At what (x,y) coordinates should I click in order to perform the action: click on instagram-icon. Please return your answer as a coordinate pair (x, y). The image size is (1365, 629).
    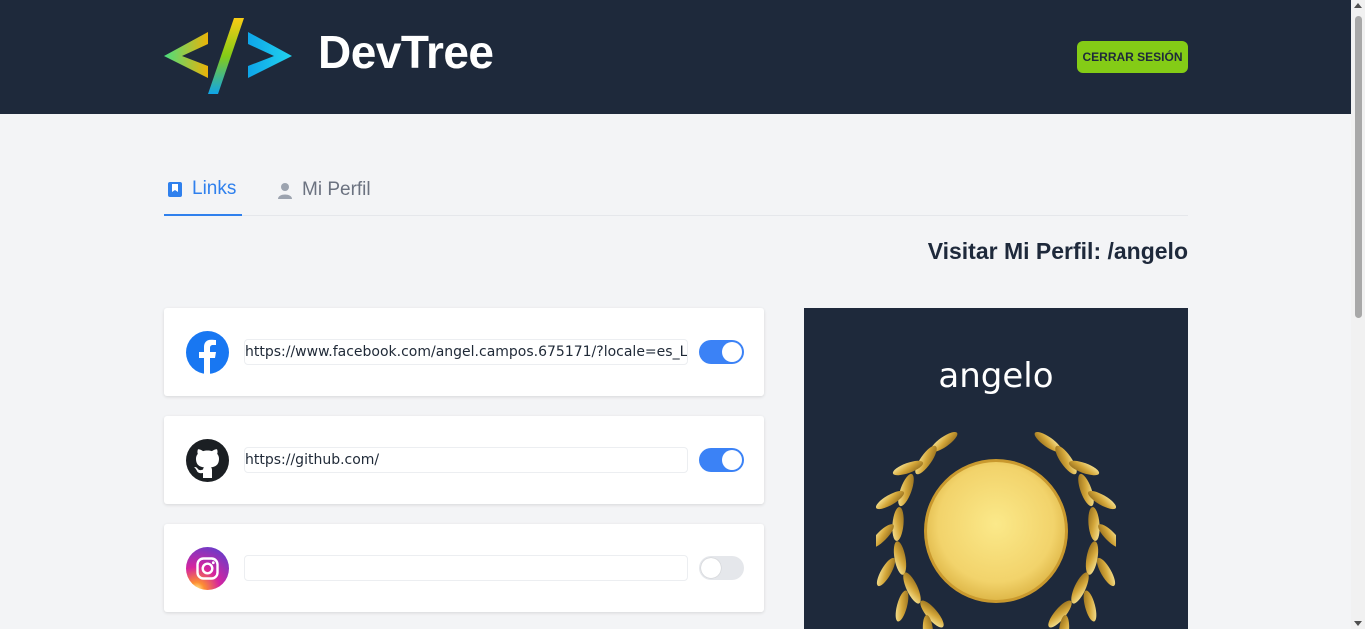
    Looking at the image, I should click on (207, 568).